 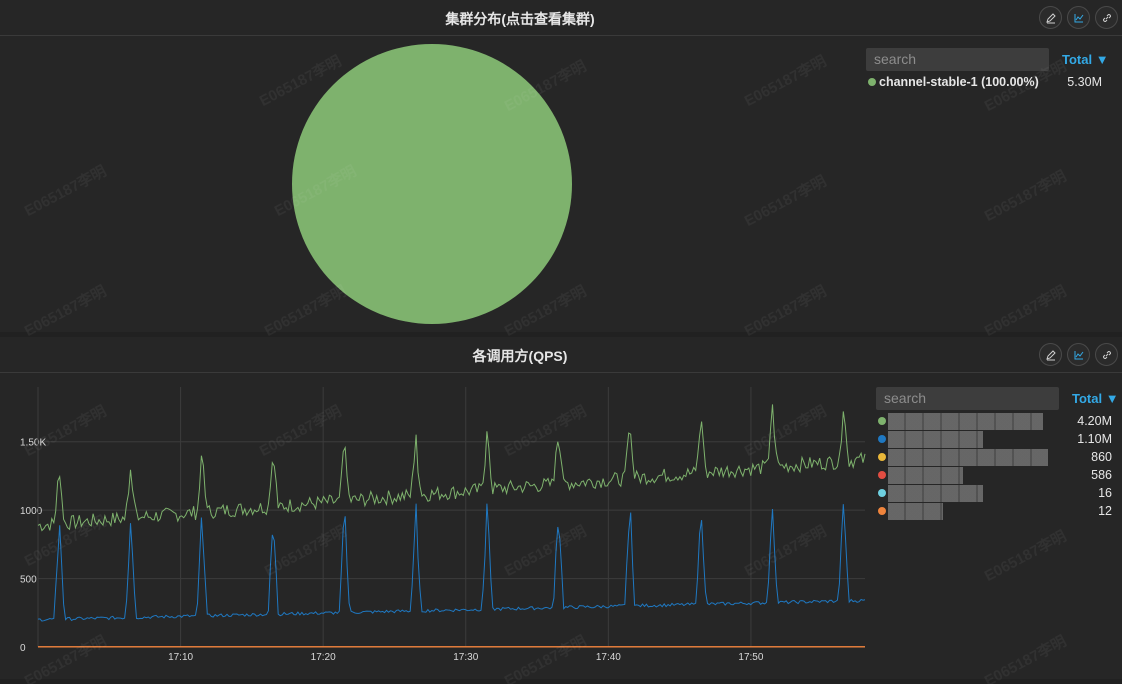 I want to click on panel-header: 集群分布(点击查看集群), so click(x=561, y=18).